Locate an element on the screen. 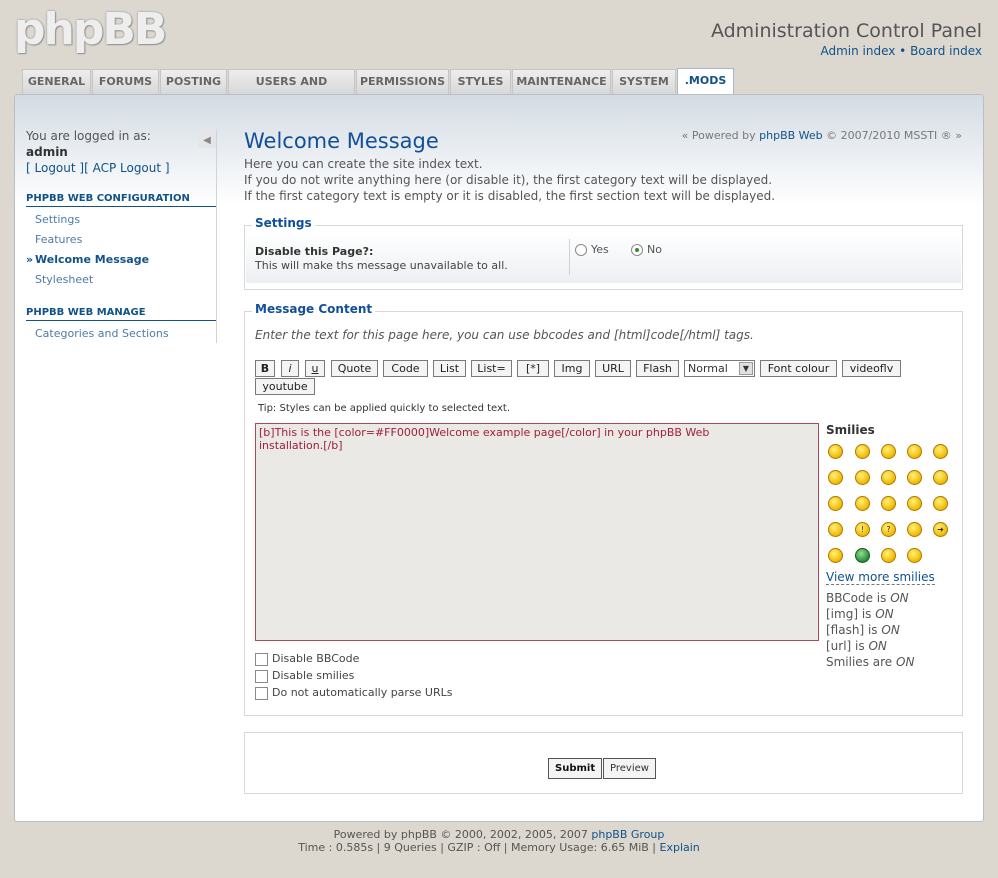  tab-system: SYSTEM is located at coordinates (644, 81).